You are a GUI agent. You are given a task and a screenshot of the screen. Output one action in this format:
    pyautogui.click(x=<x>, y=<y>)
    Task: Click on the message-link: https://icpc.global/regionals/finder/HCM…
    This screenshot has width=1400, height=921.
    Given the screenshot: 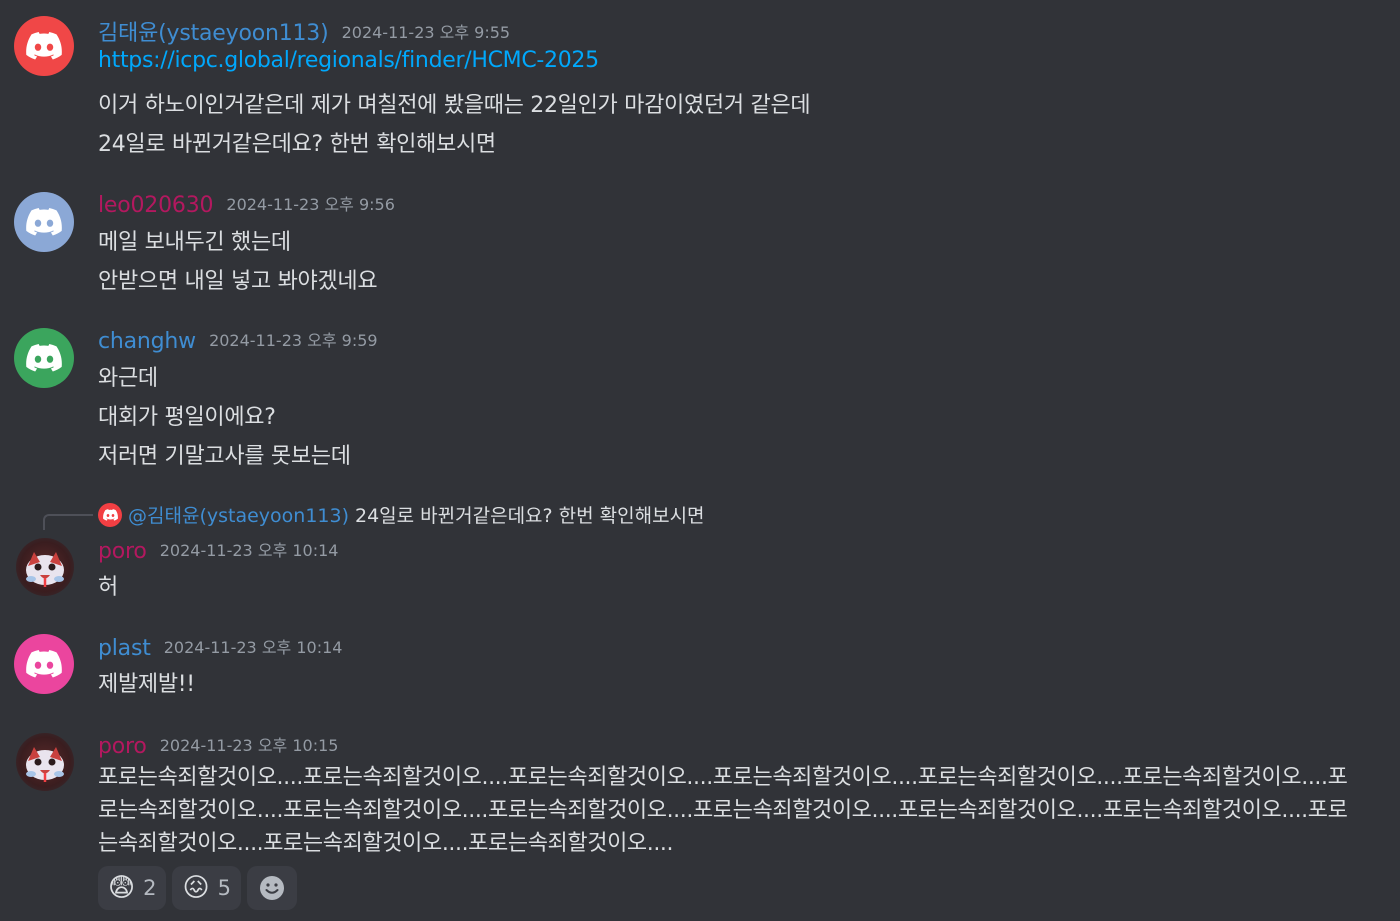 What is the action you would take?
    pyautogui.click(x=348, y=60)
    